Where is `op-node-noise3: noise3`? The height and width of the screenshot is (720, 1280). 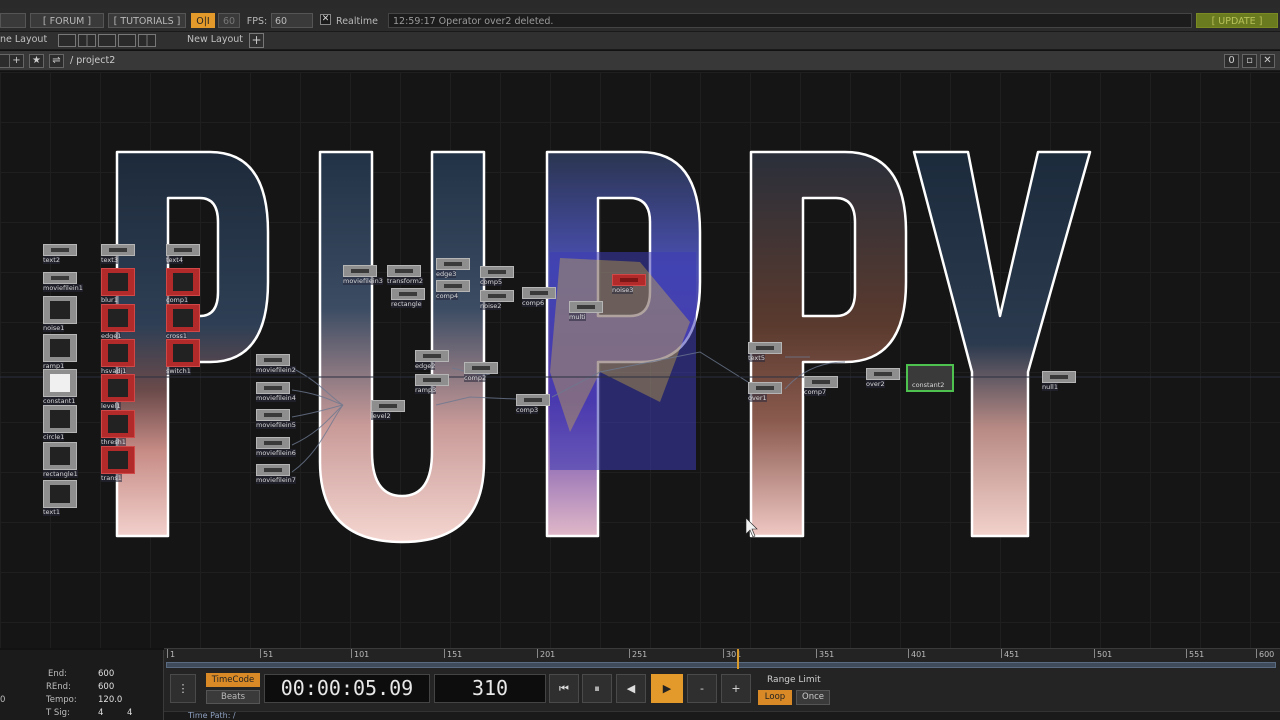 op-node-noise3: noise3 is located at coordinates (629, 284).